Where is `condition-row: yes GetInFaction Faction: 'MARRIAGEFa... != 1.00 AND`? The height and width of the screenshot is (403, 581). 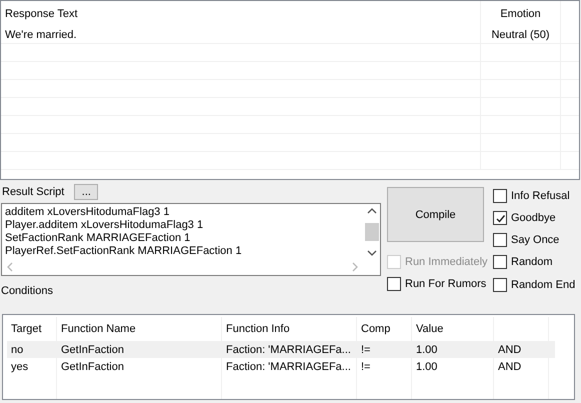 condition-row: yes GetInFaction Faction: 'MARRIAGEFa... != 1.00 AND is located at coordinates (290, 366).